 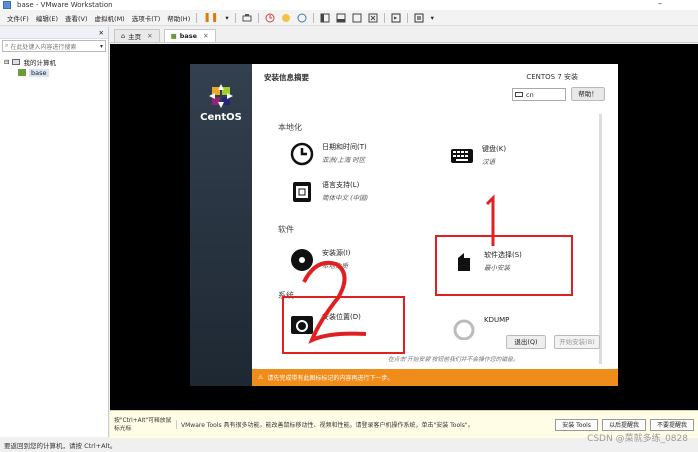 What do you see at coordinates (39, 62) in the screenshot?
I see `tree-label-my-computer: 我的计算机` at bounding box center [39, 62].